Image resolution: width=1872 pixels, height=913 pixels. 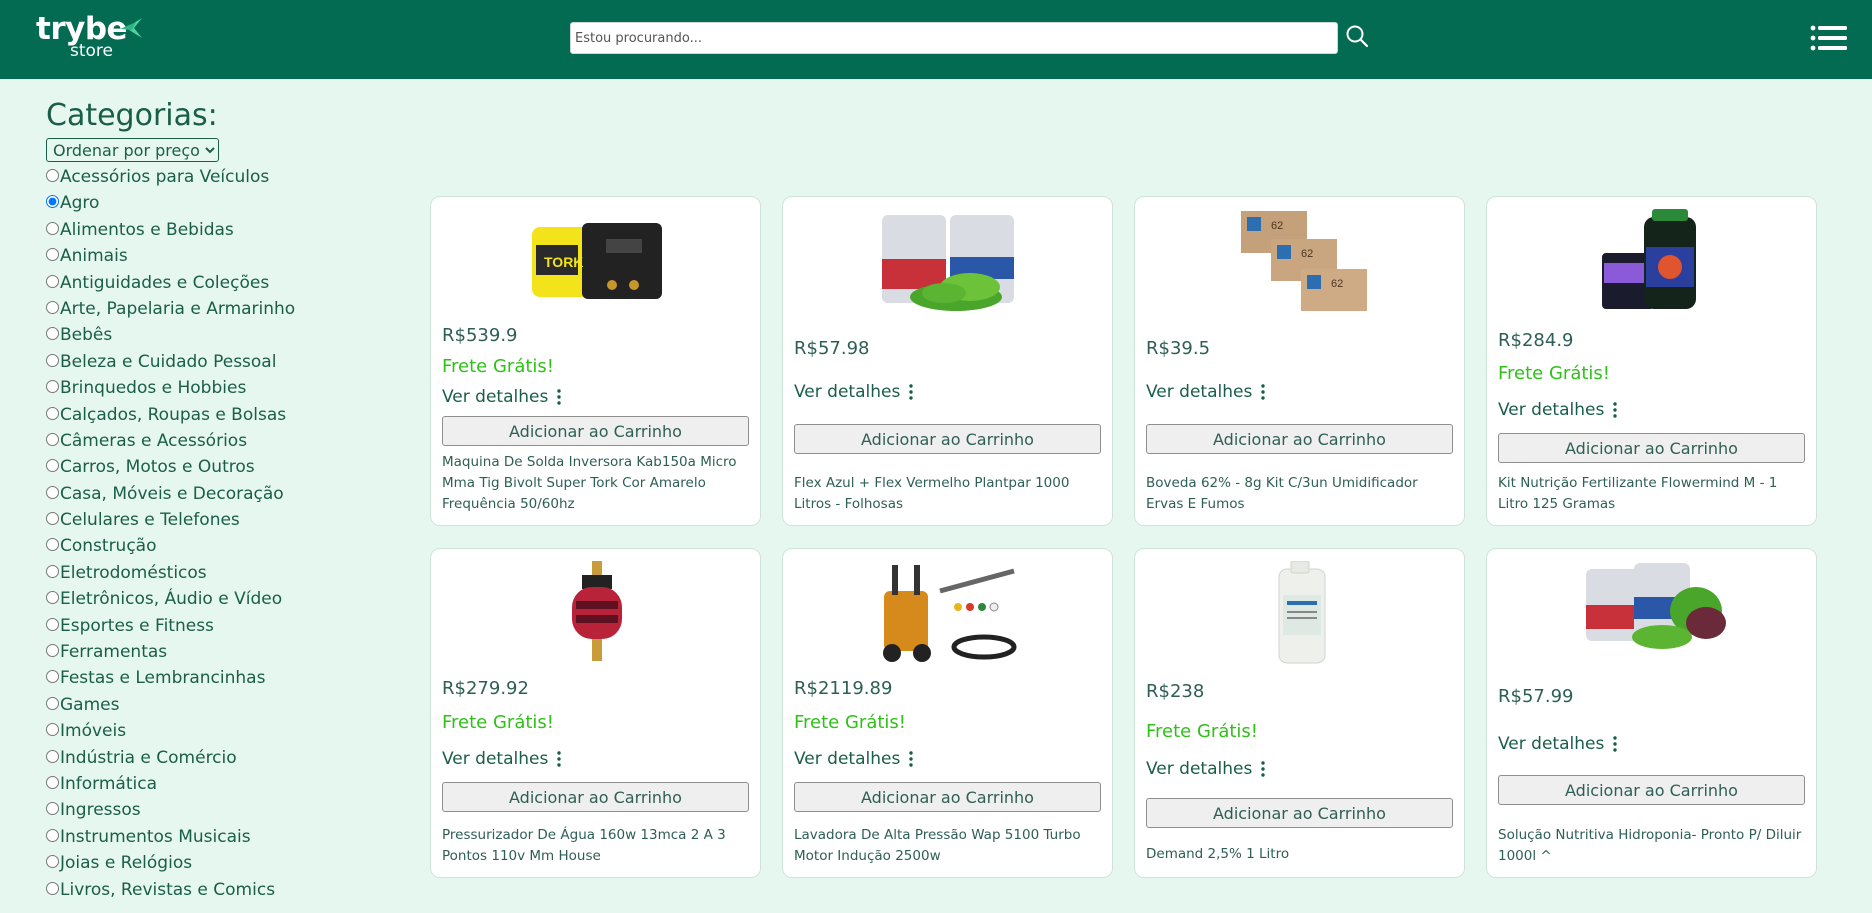 What do you see at coordinates (216, 839) in the screenshot?
I see `category-item: Instrumentos Musicais` at bounding box center [216, 839].